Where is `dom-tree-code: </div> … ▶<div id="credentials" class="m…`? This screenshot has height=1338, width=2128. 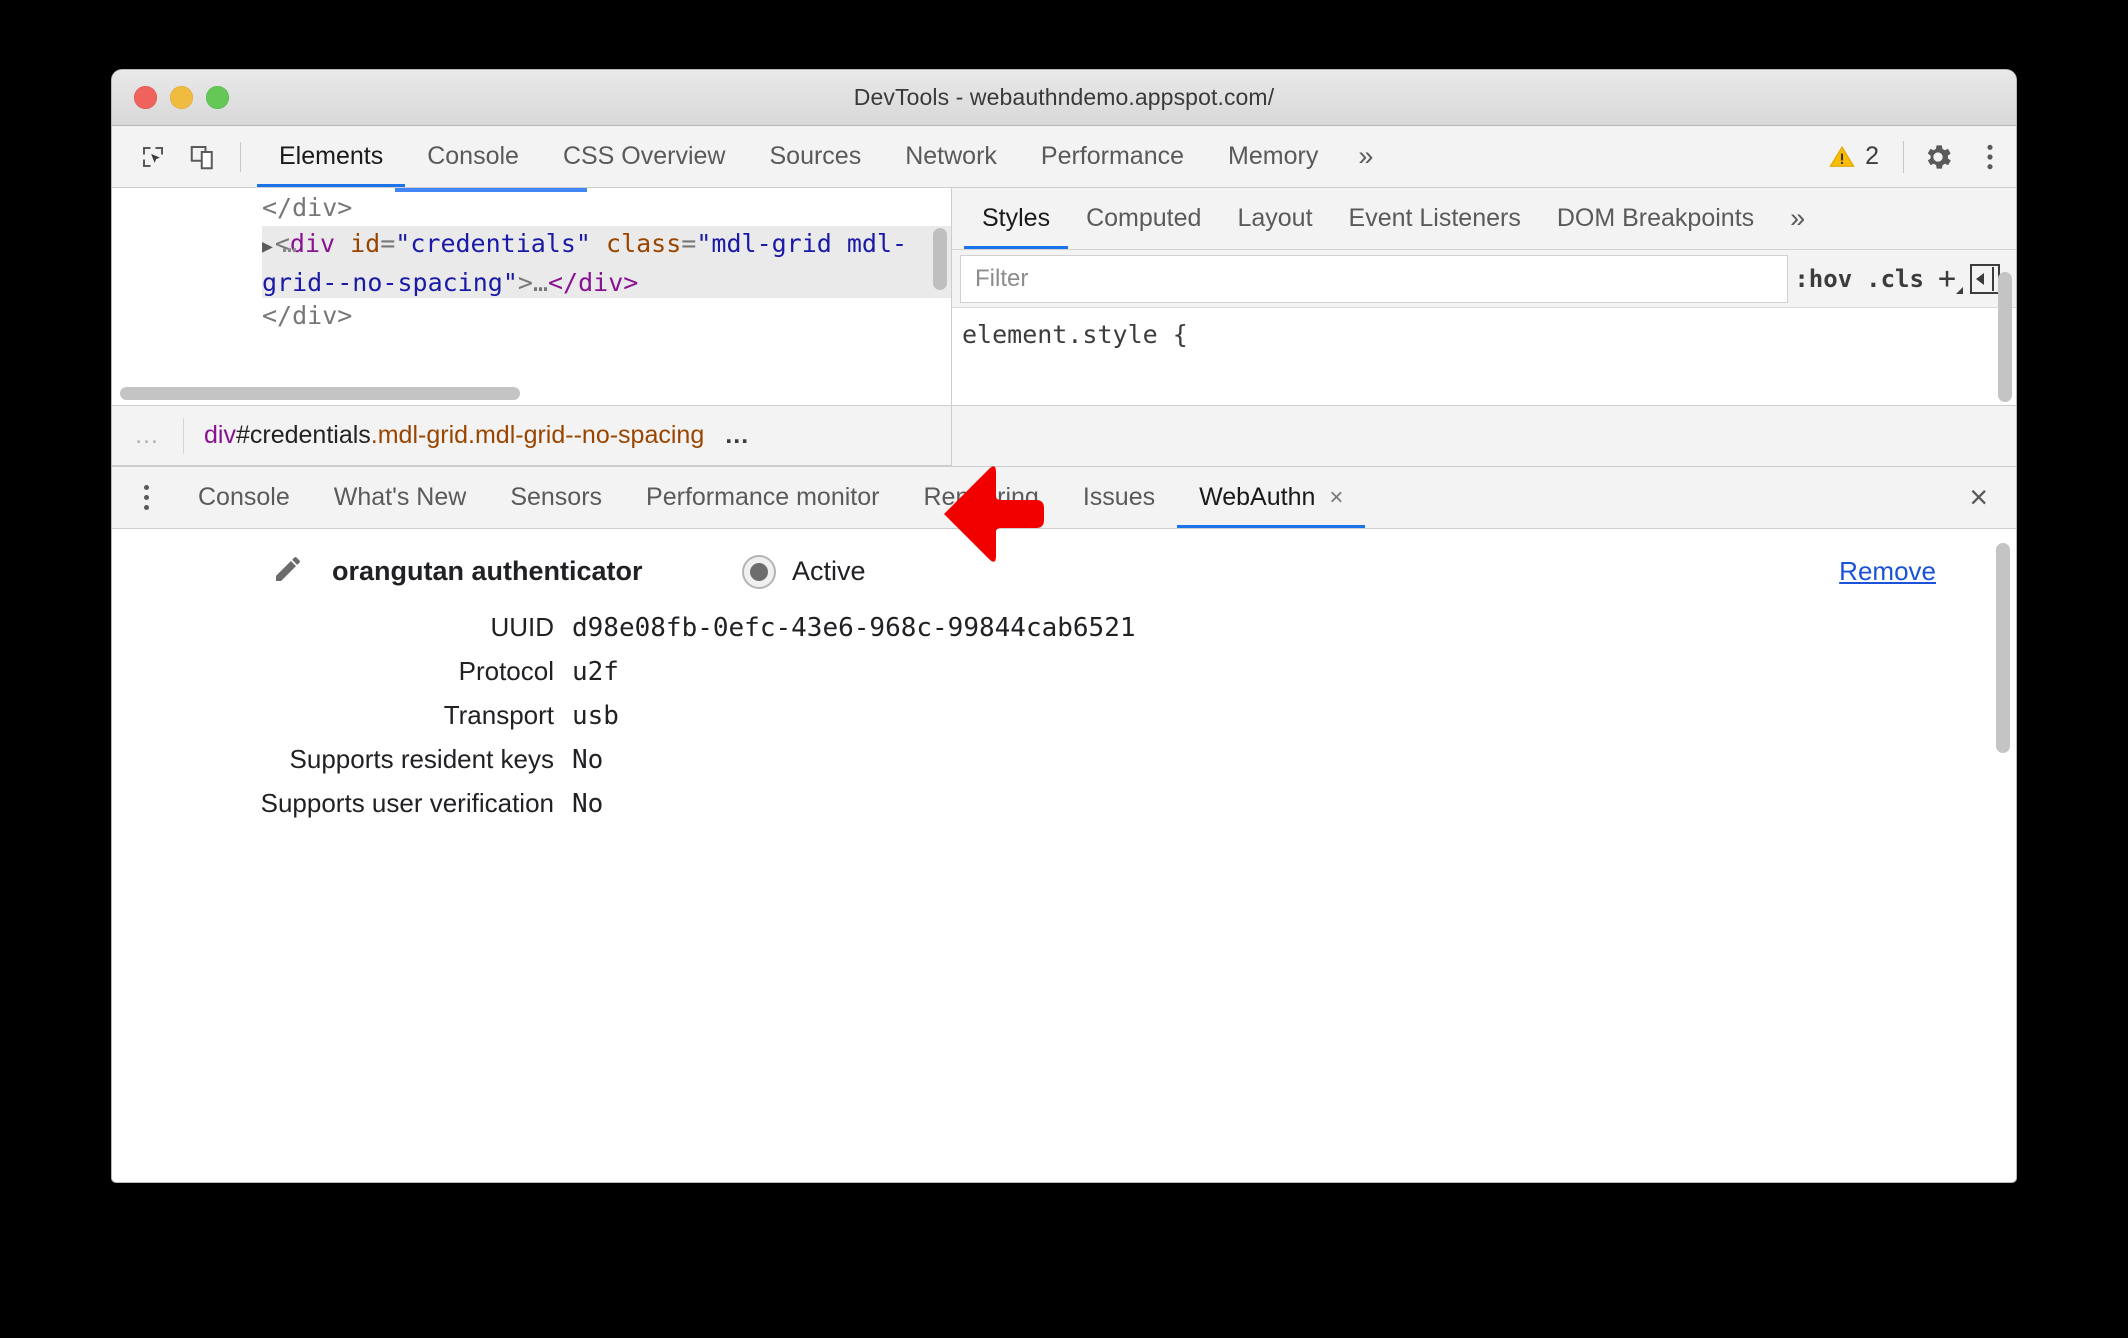
dom-tree-code: </div> … ▶<div id="credentials" class="m… is located at coordinates (531, 261).